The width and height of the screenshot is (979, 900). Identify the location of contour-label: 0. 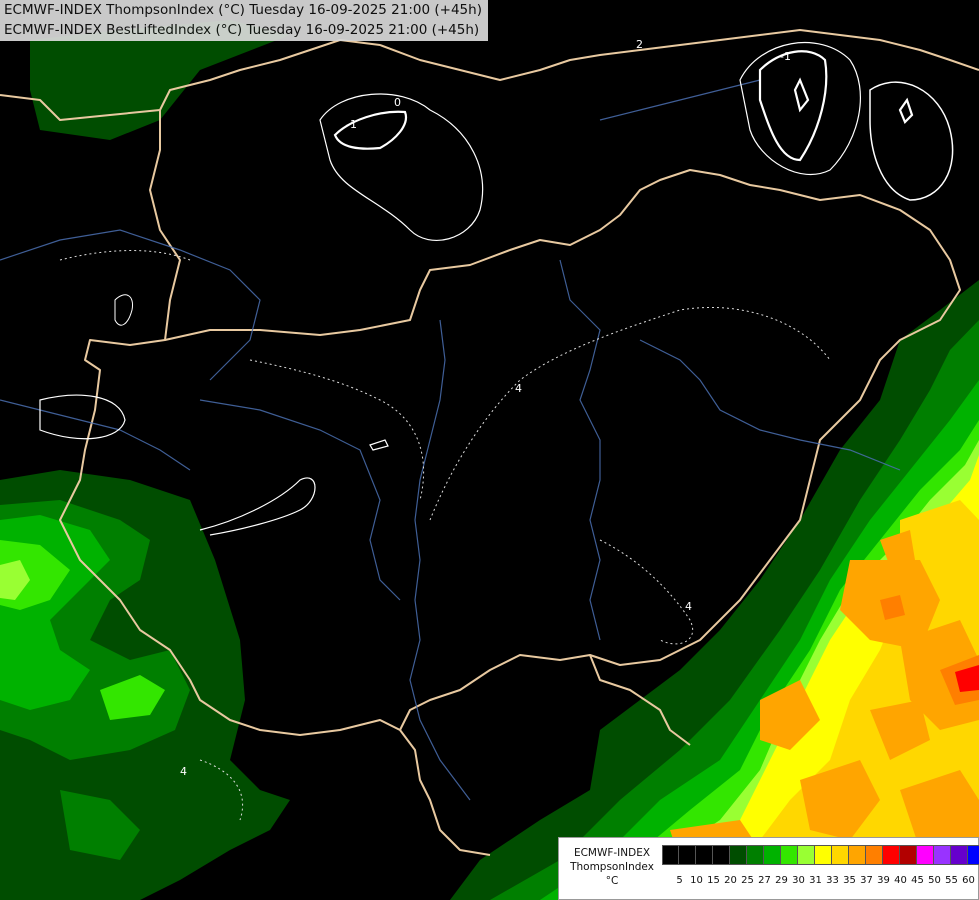
(397, 102).